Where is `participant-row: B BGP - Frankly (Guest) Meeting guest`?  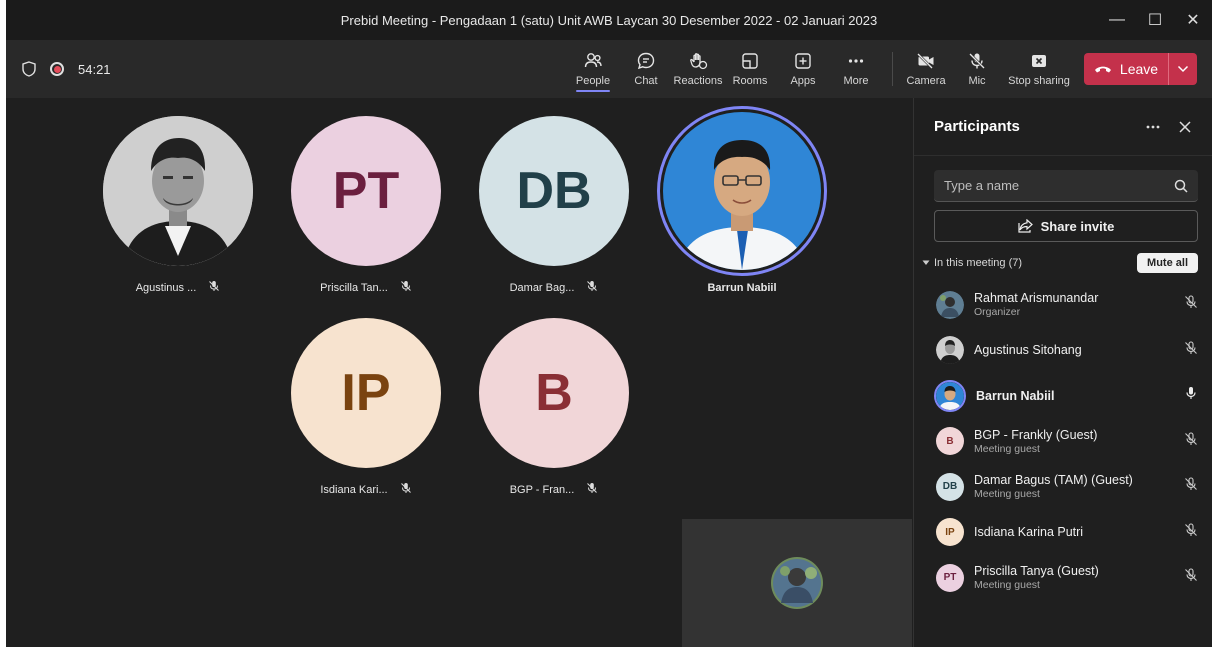
participant-row: B BGP - Frankly (Guest) Meeting guest is located at coordinates (1063, 442).